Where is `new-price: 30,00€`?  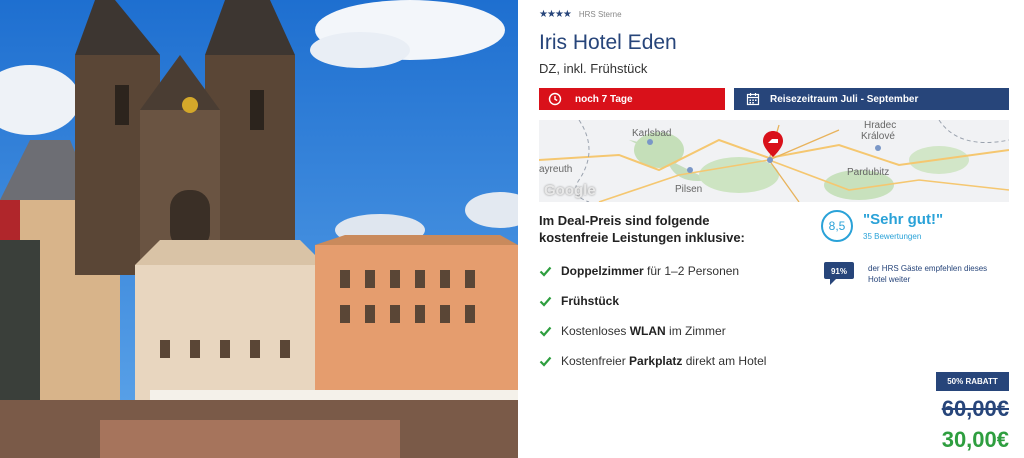 new-price: 30,00€ is located at coordinates (975, 439).